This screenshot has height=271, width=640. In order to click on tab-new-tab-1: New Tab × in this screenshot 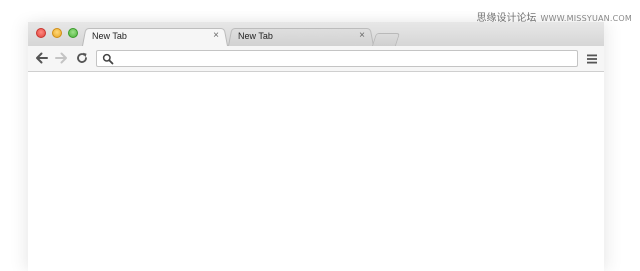, I will do `click(155, 36)`.